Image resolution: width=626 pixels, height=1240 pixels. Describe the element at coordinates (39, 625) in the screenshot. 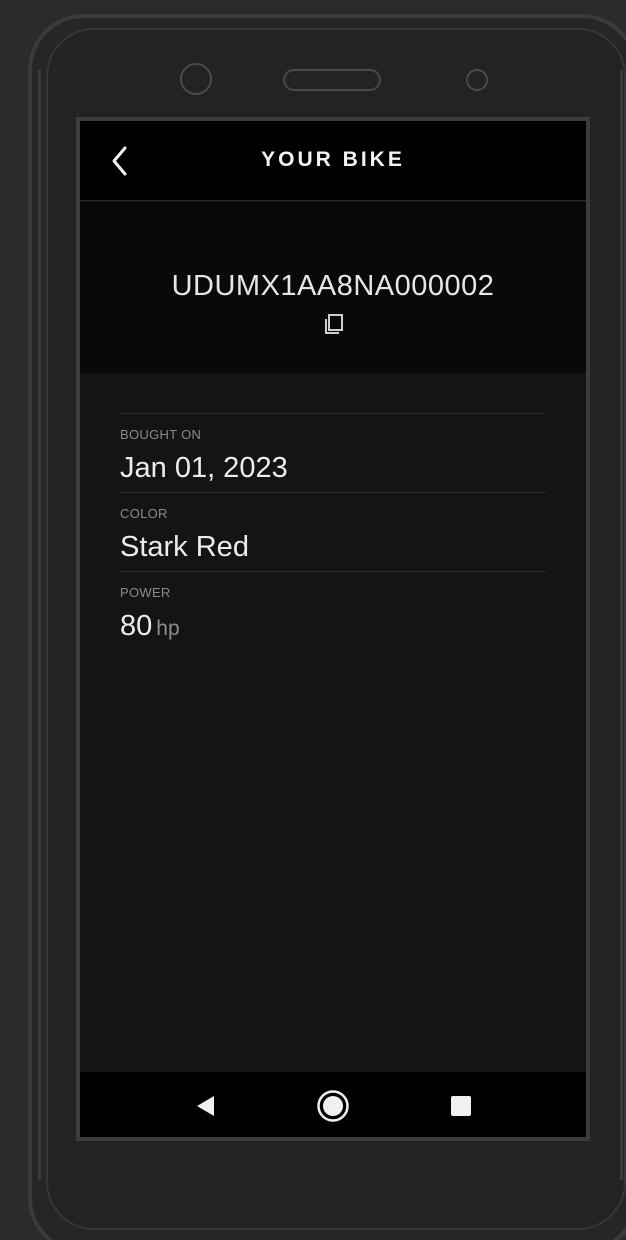

I see `phone-side-left` at that location.